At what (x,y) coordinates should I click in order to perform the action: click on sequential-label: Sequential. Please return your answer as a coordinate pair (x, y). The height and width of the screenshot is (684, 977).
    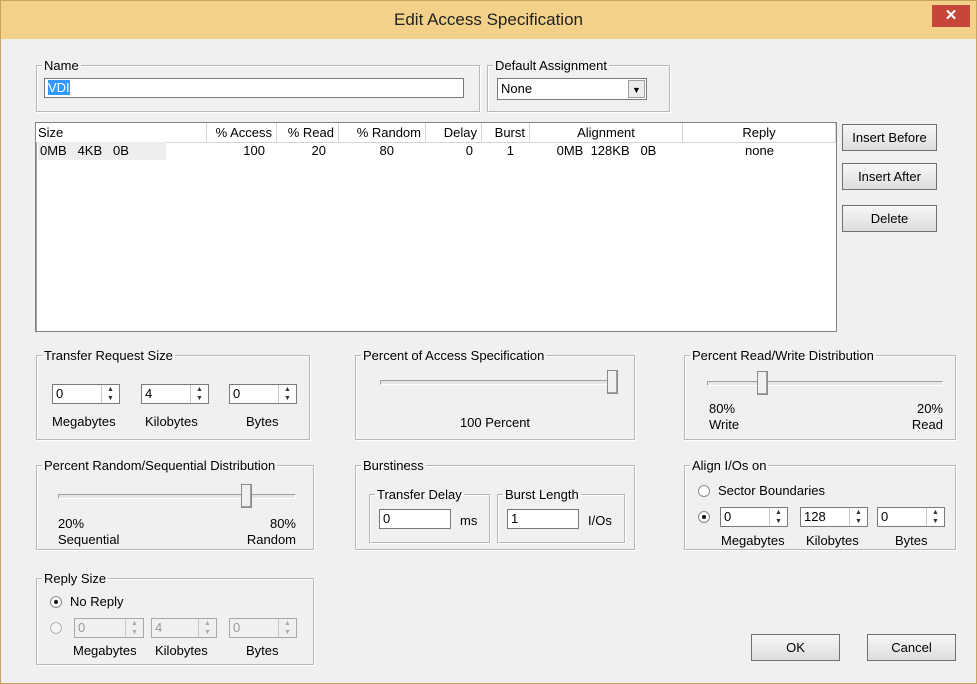
    Looking at the image, I should click on (89, 539).